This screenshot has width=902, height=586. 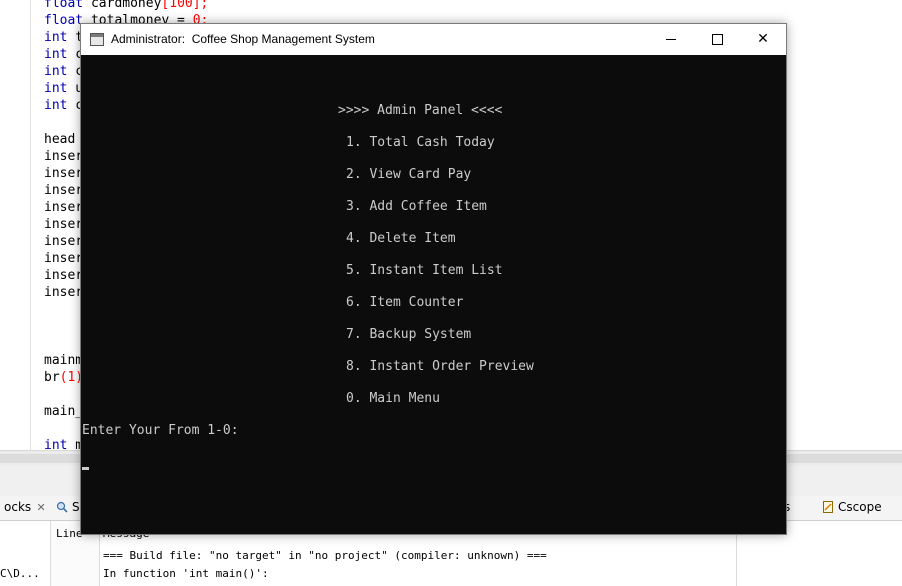 I want to click on tab-code-blocks: ocks ✕, so click(x=25, y=507).